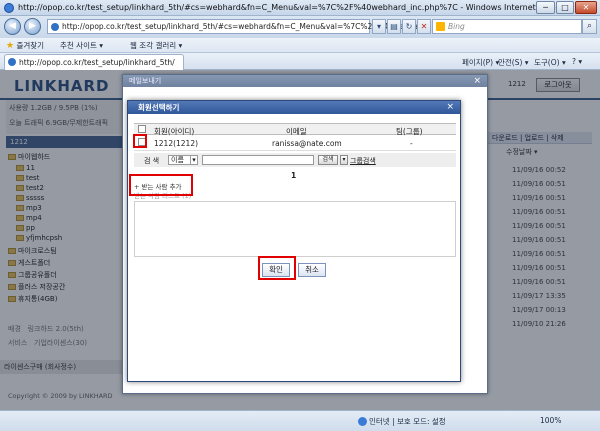 The image size is (600, 431). Describe the element at coordinates (161, 185) in the screenshot. I see `highlight-add-recipient` at that location.